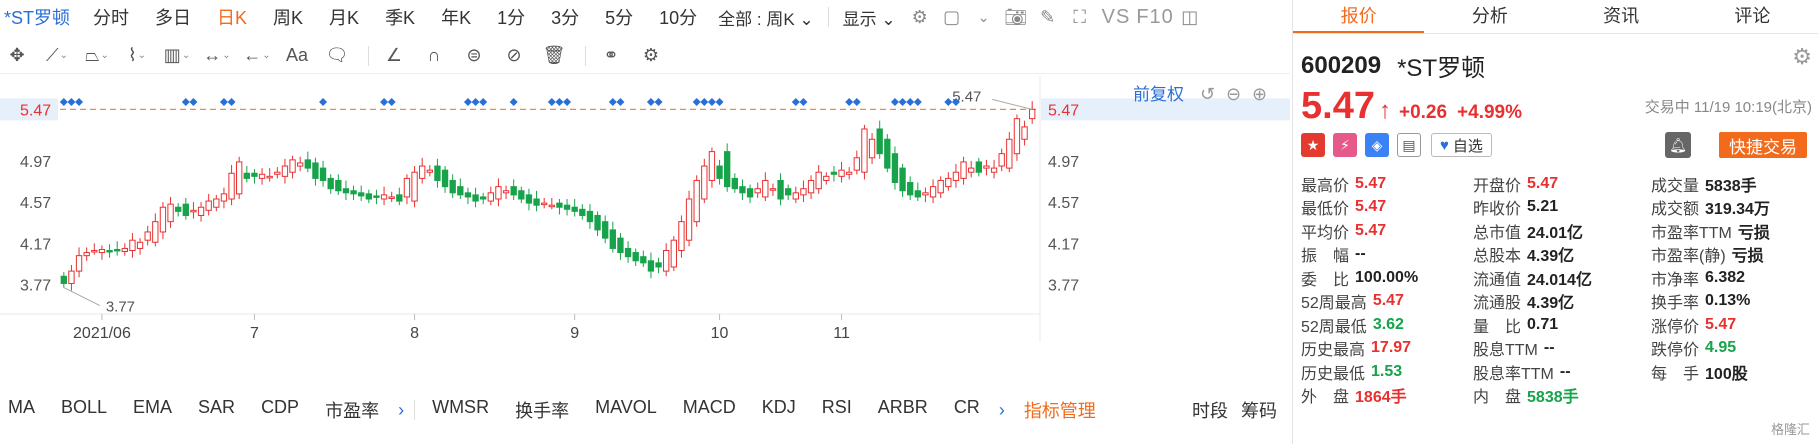 The image size is (1818, 444). I want to click on vs-compare-button: VS, so click(1116, 17).